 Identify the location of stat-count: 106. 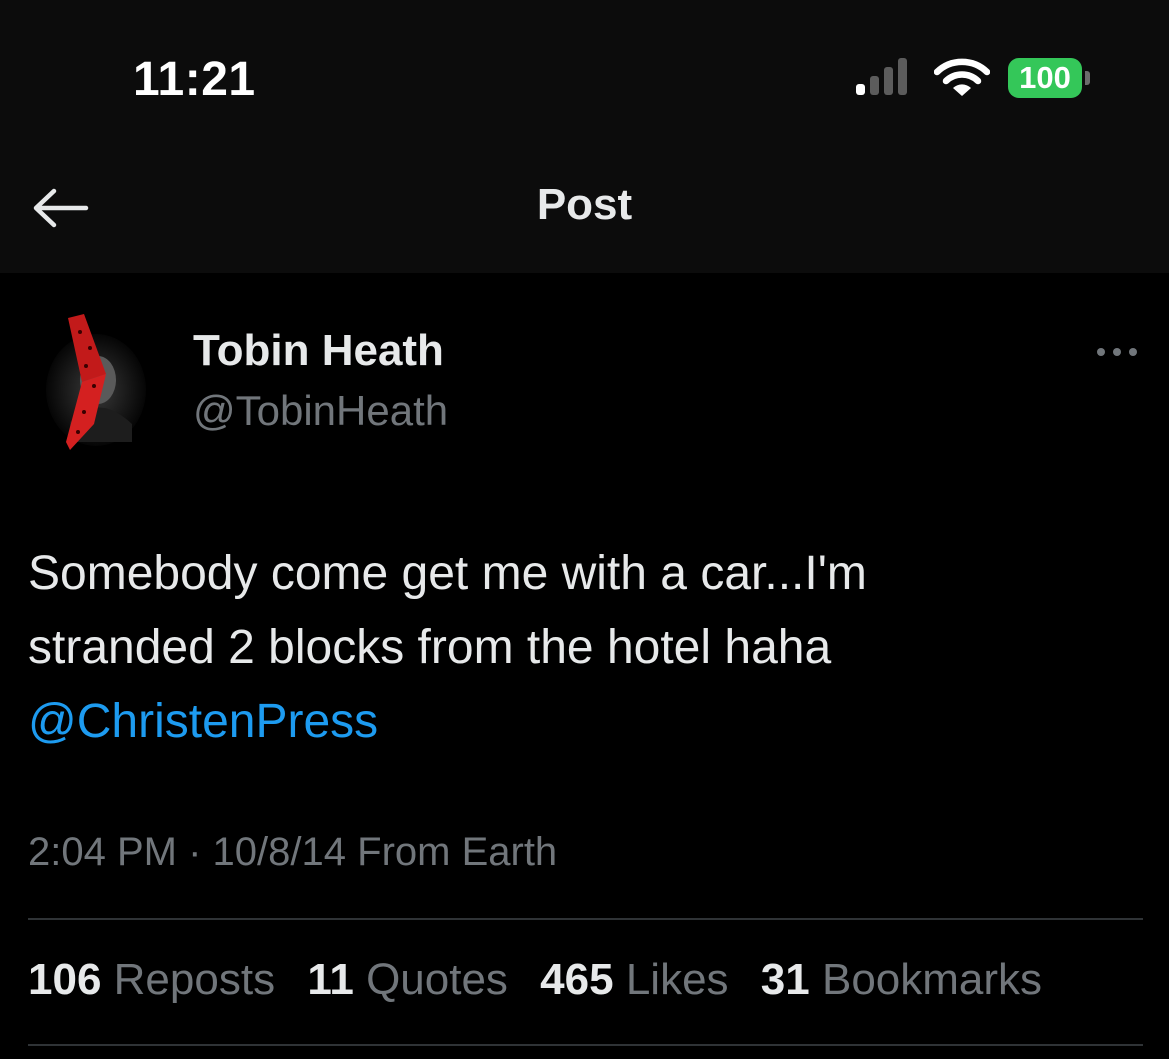
(65, 979).